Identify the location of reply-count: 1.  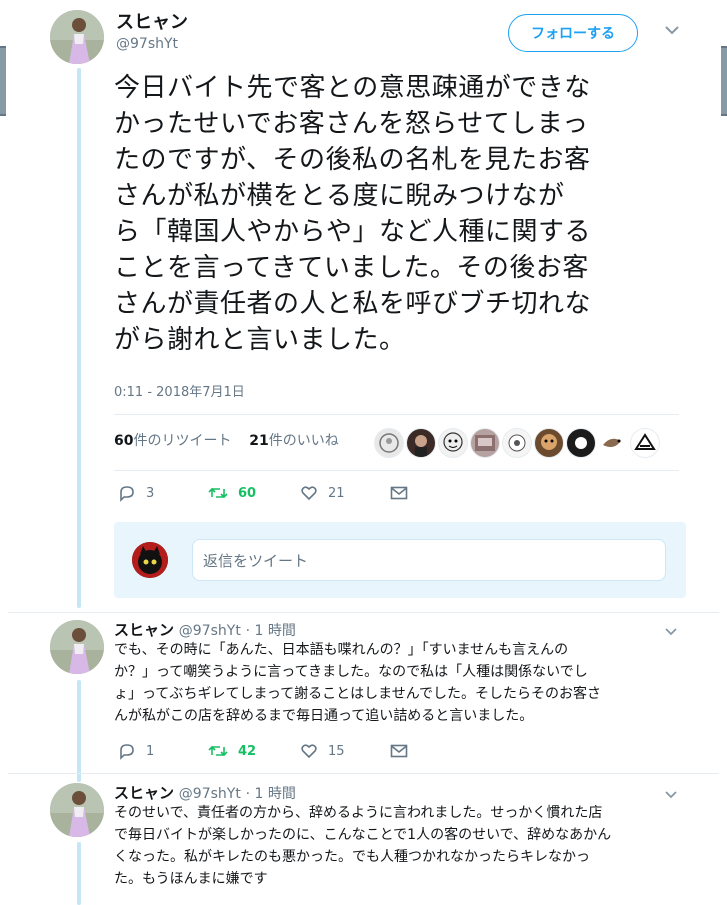
(150, 751).